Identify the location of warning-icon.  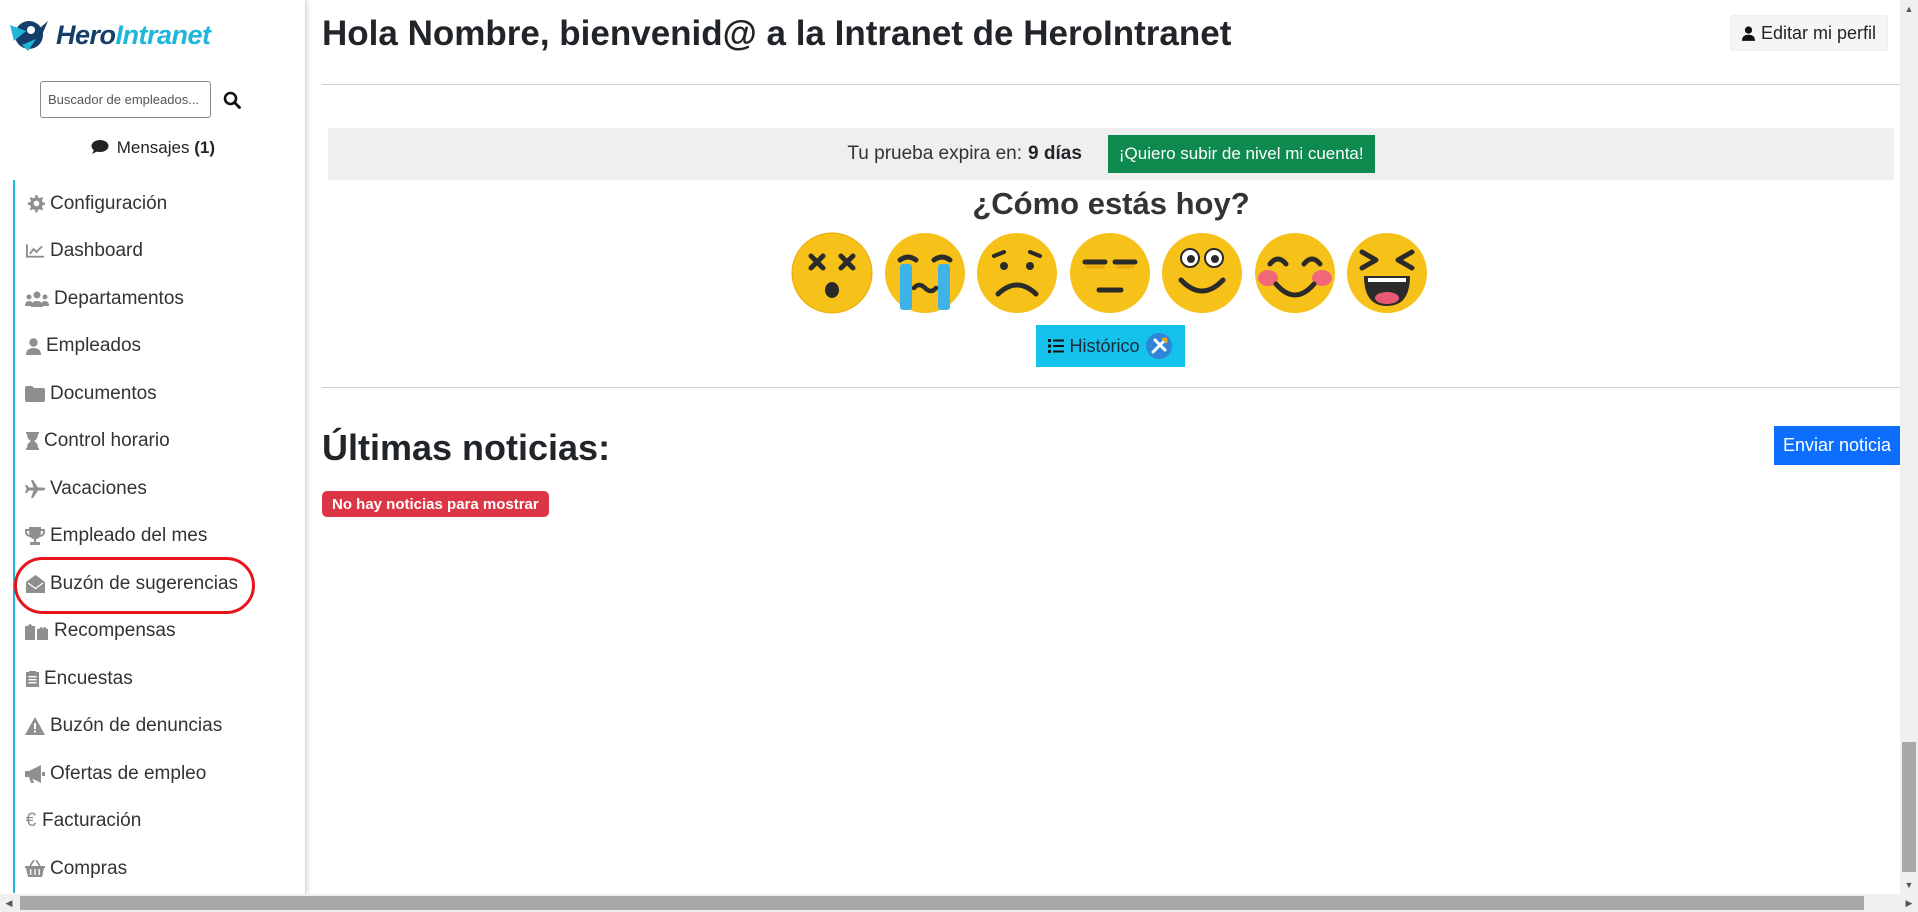
(35, 726).